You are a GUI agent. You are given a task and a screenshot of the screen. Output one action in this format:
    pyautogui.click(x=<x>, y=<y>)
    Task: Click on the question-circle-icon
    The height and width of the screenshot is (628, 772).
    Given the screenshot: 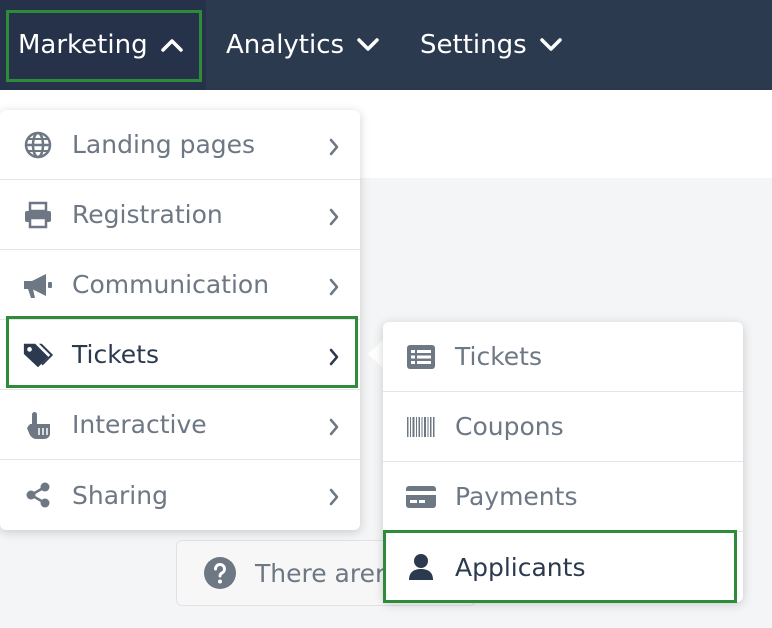 What is the action you would take?
    pyautogui.click(x=220, y=573)
    